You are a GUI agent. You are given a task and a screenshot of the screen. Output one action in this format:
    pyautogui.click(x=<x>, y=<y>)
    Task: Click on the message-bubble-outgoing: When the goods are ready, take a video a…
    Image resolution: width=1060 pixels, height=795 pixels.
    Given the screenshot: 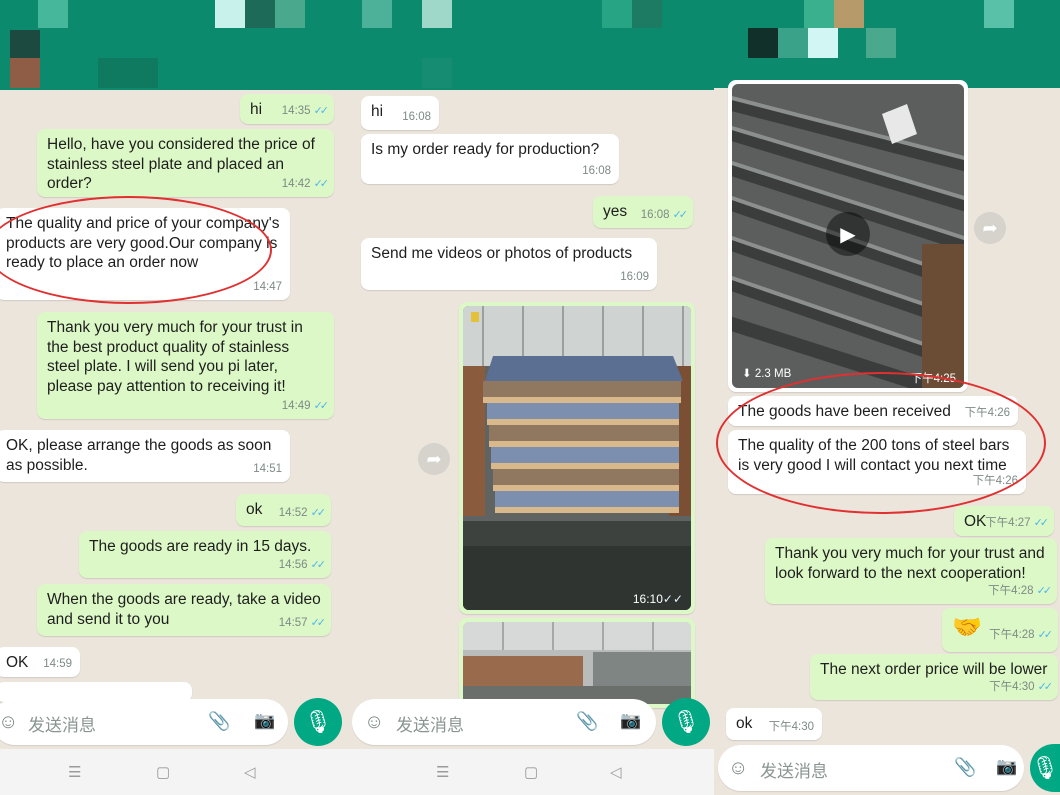 What is the action you would take?
    pyautogui.click(x=184, y=610)
    